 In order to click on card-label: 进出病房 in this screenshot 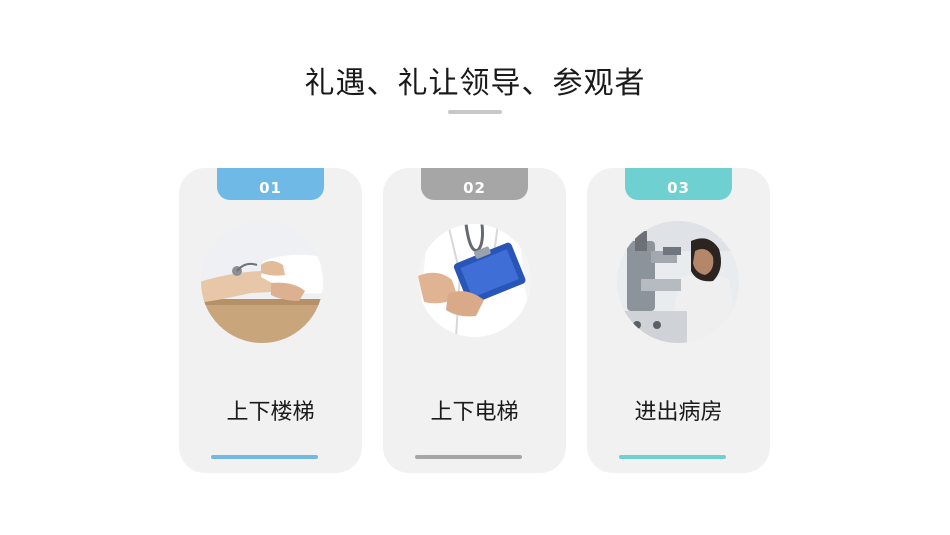, I will do `click(678, 412)`.